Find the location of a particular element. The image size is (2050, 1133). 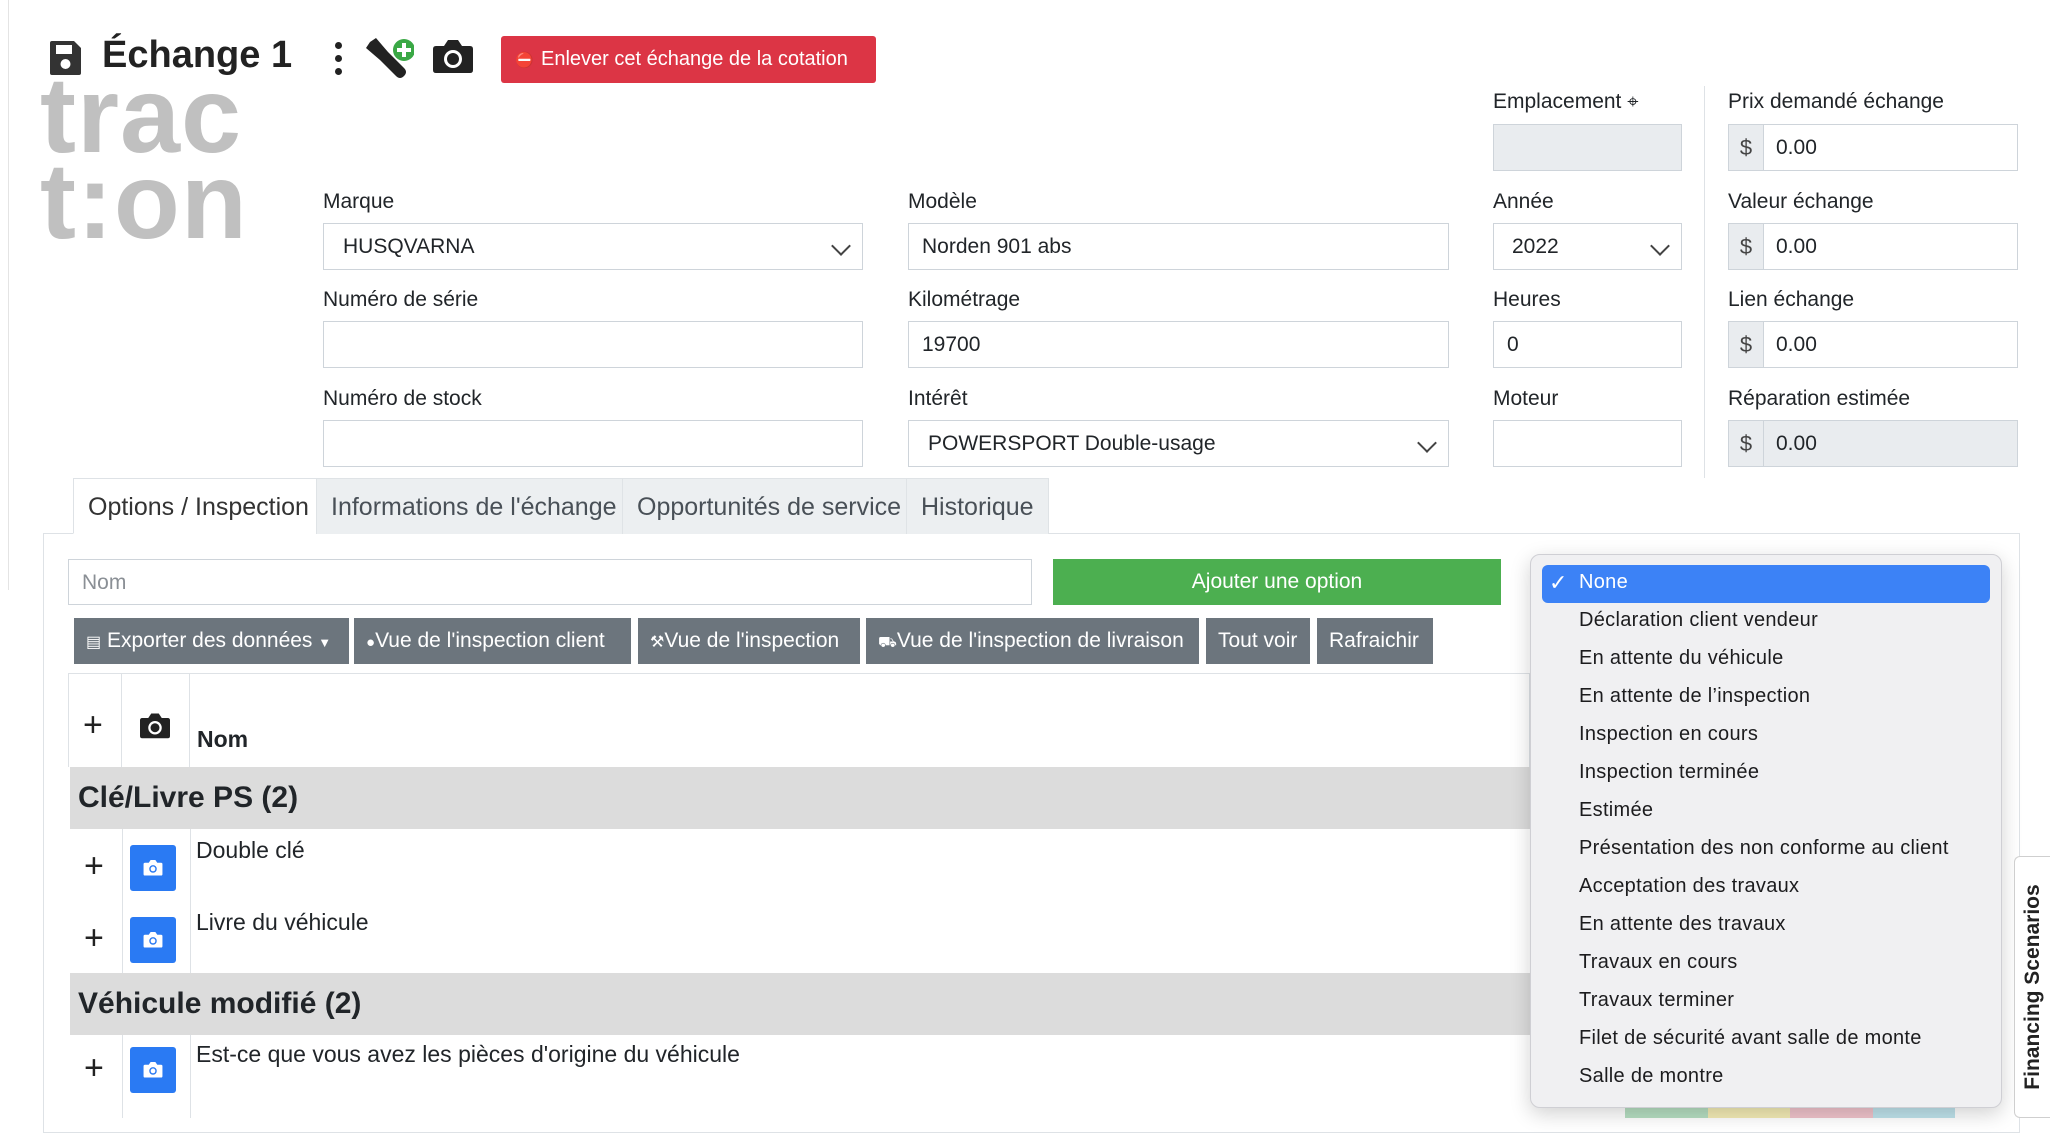

valeur-echange-field: $ 0.00 is located at coordinates (1873, 246).